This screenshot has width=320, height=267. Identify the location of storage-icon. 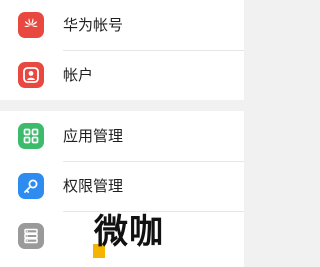
(31, 236).